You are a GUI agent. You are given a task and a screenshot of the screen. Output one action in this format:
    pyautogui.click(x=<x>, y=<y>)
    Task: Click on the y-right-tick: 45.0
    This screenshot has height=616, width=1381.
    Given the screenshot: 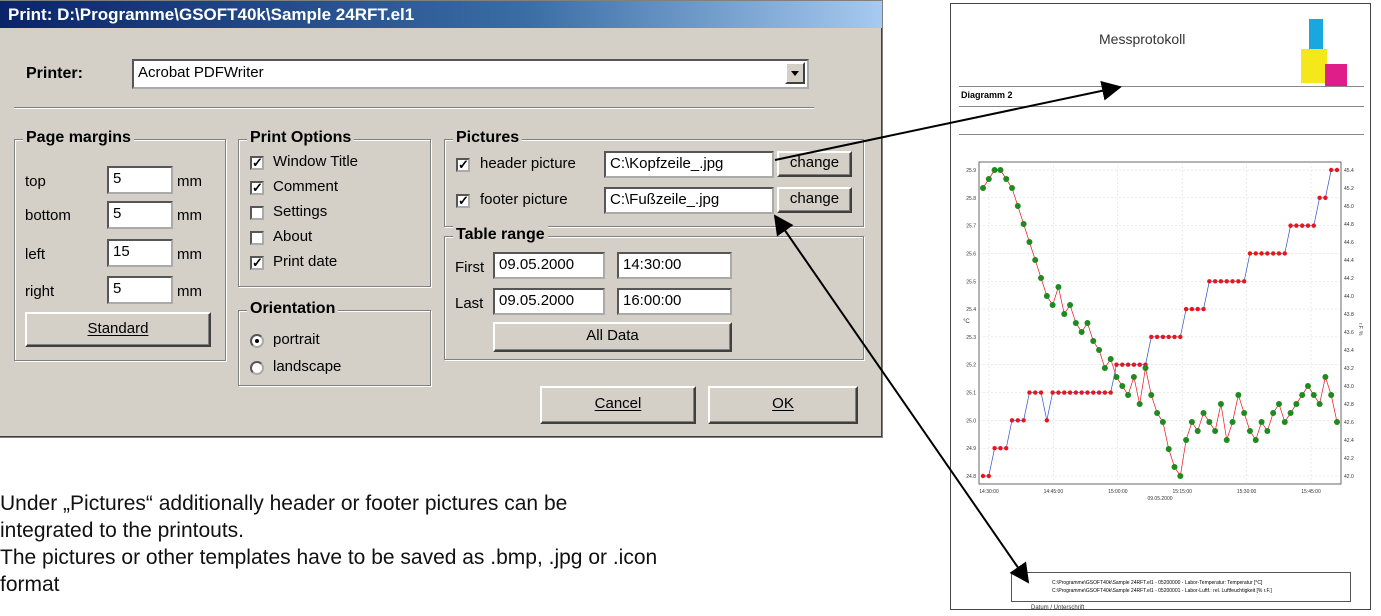 What is the action you would take?
    pyautogui.click(x=1349, y=207)
    